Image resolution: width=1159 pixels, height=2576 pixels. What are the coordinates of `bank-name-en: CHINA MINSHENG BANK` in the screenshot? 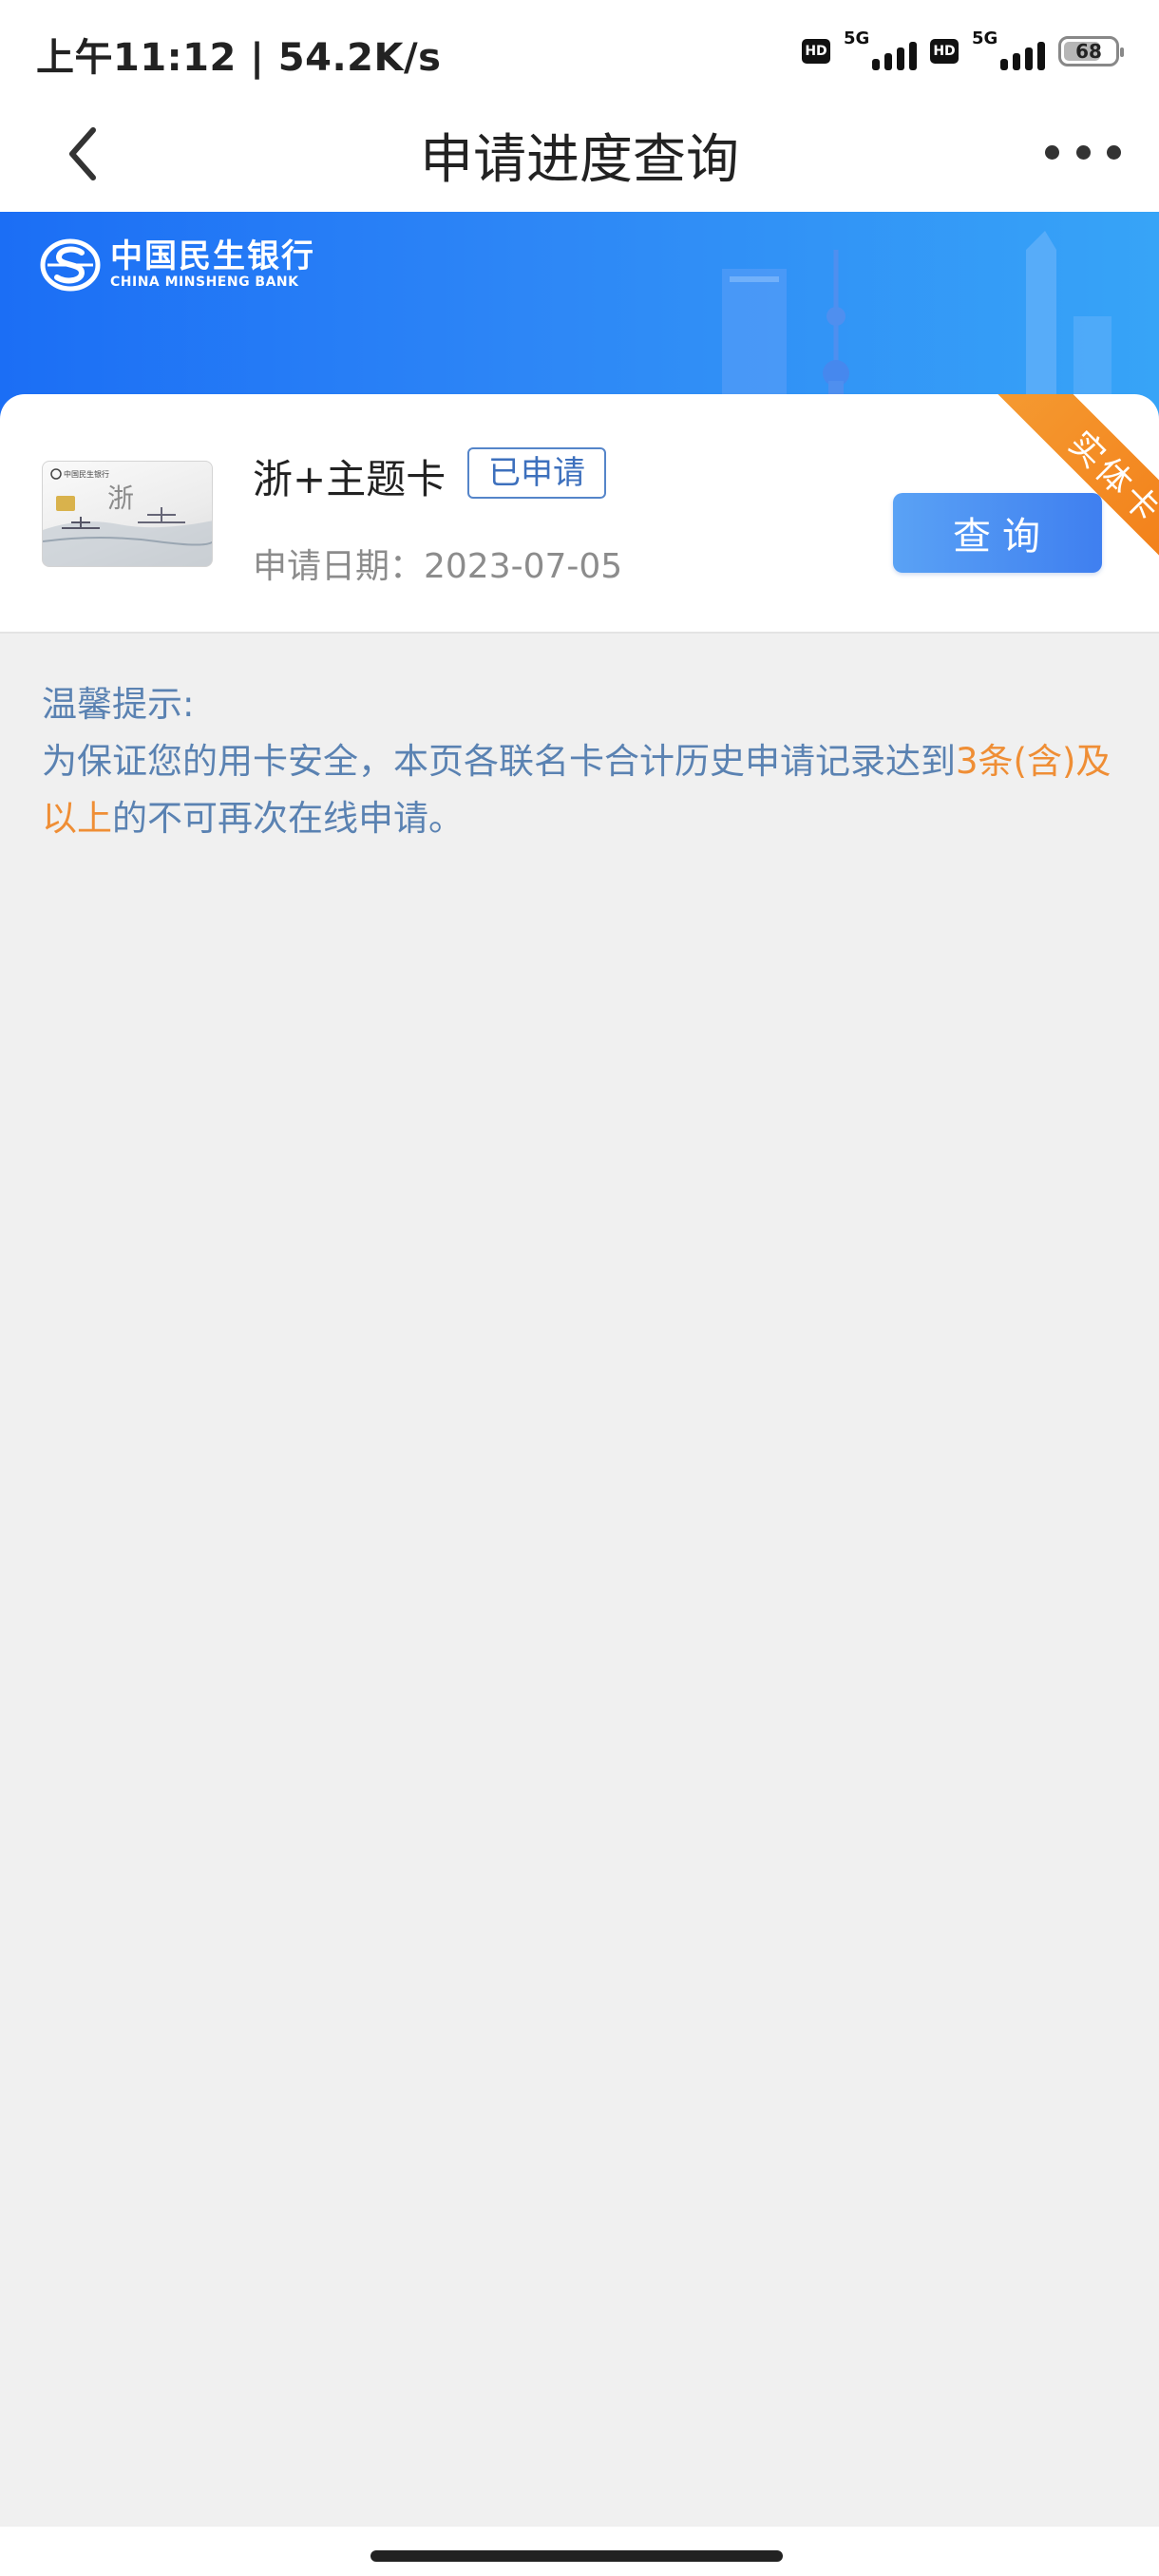 It's located at (204, 282).